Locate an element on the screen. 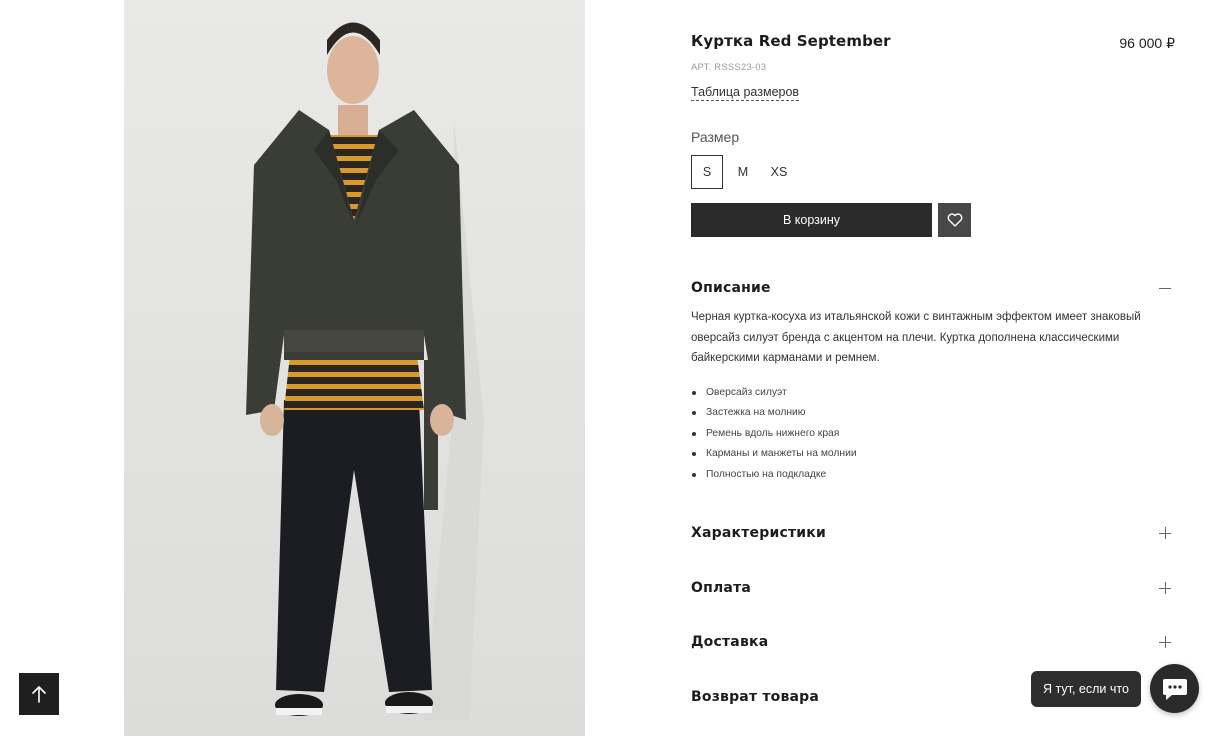  chat-greeting-bubble: Я тут, если что is located at coordinates (1086, 689).